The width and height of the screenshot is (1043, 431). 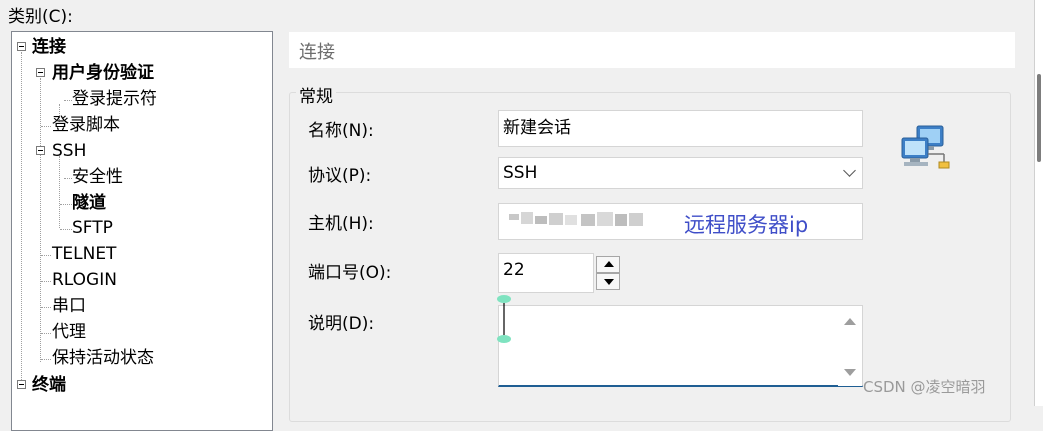 What do you see at coordinates (340, 176) in the screenshot?
I see `protocol-label: 协议(P):` at bounding box center [340, 176].